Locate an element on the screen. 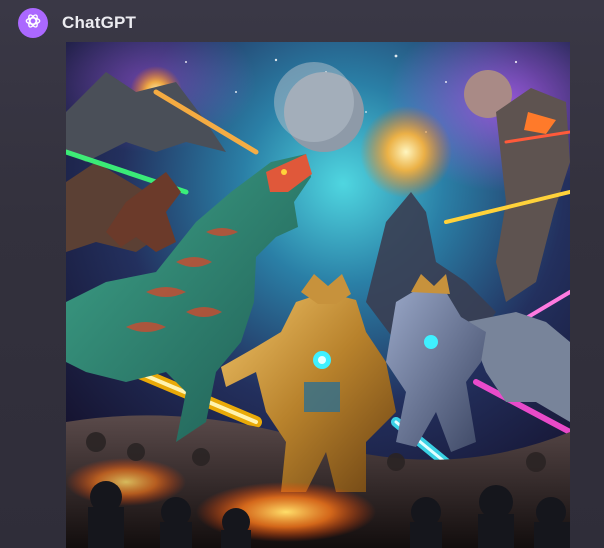 Image resolution: width=604 pixels, height=548 pixels. sender-name: ChatGPT is located at coordinates (99, 22).